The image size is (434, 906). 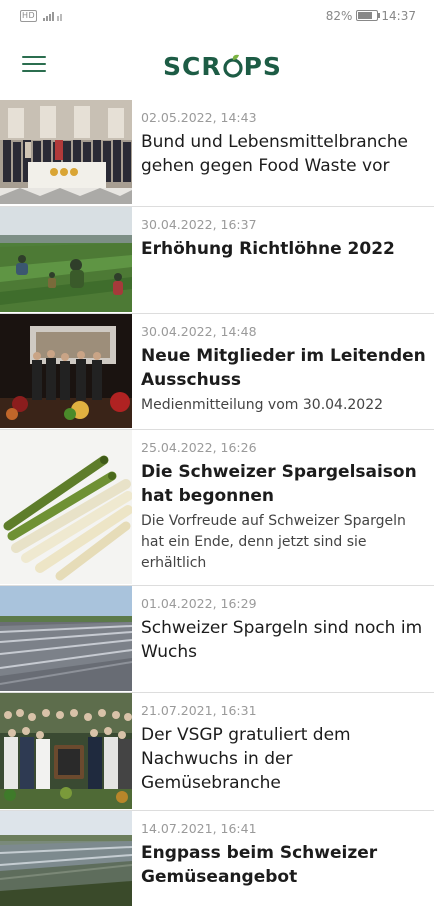 I want to click on news-date: 30.04.2022, 16:37, so click(x=199, y=224).